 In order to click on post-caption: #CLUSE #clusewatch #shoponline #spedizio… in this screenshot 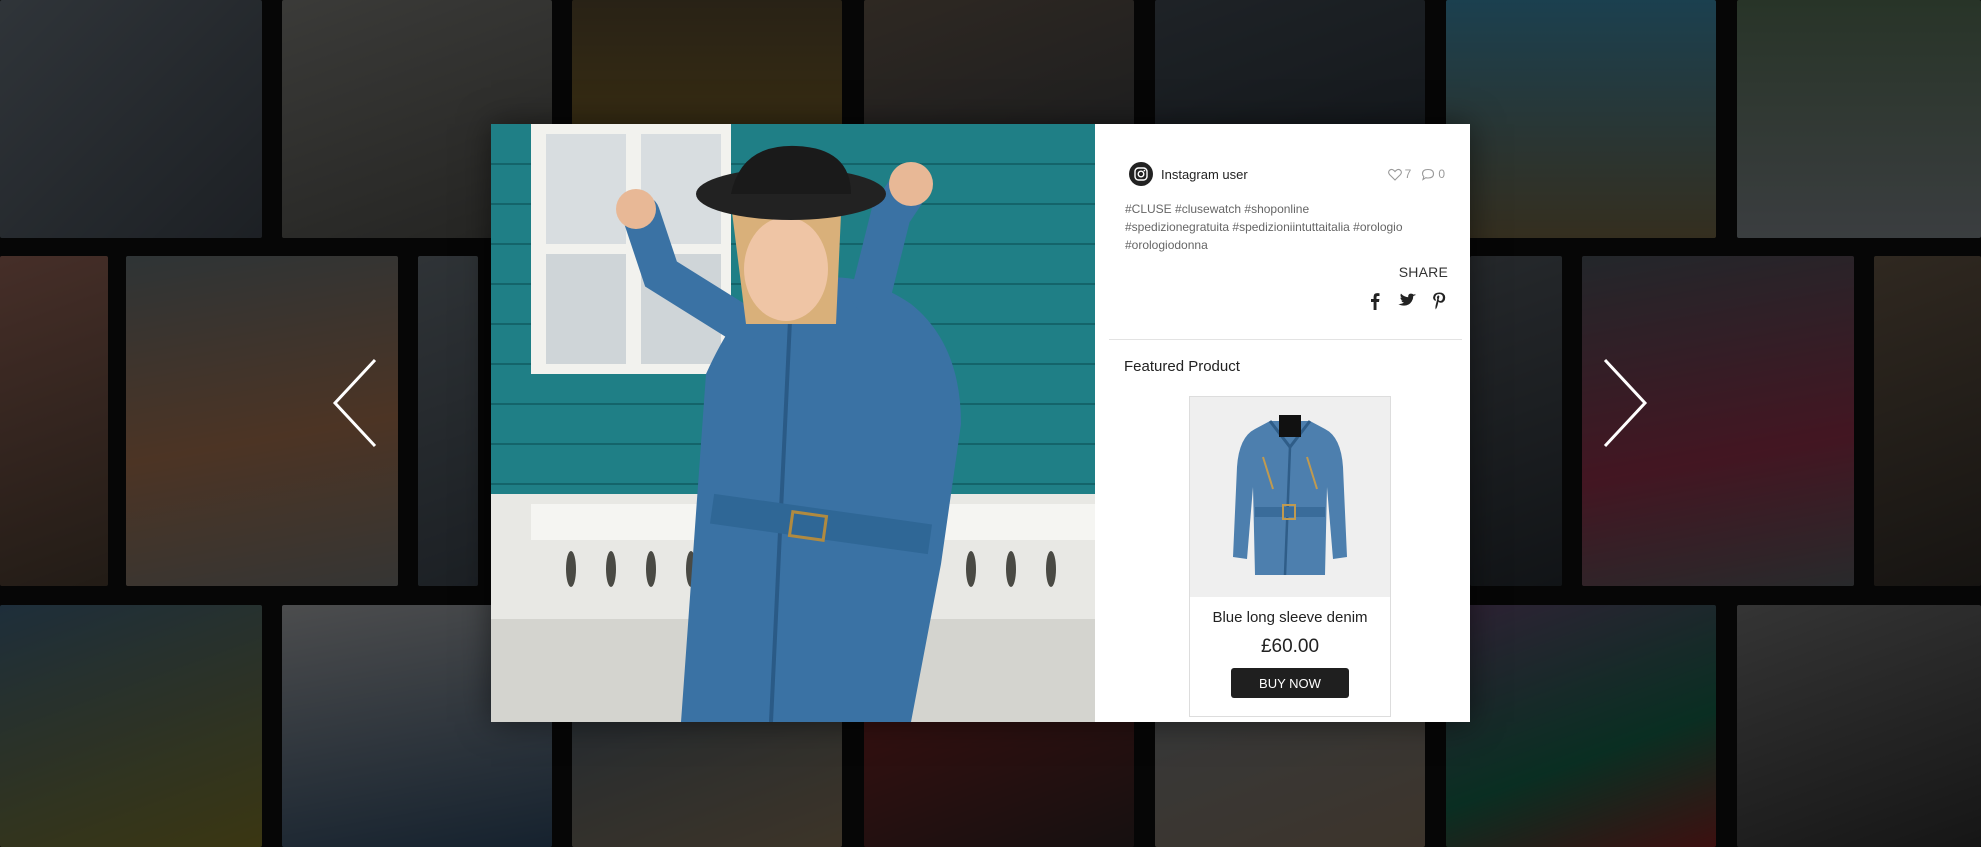, I will do `click(1264, 227)`.